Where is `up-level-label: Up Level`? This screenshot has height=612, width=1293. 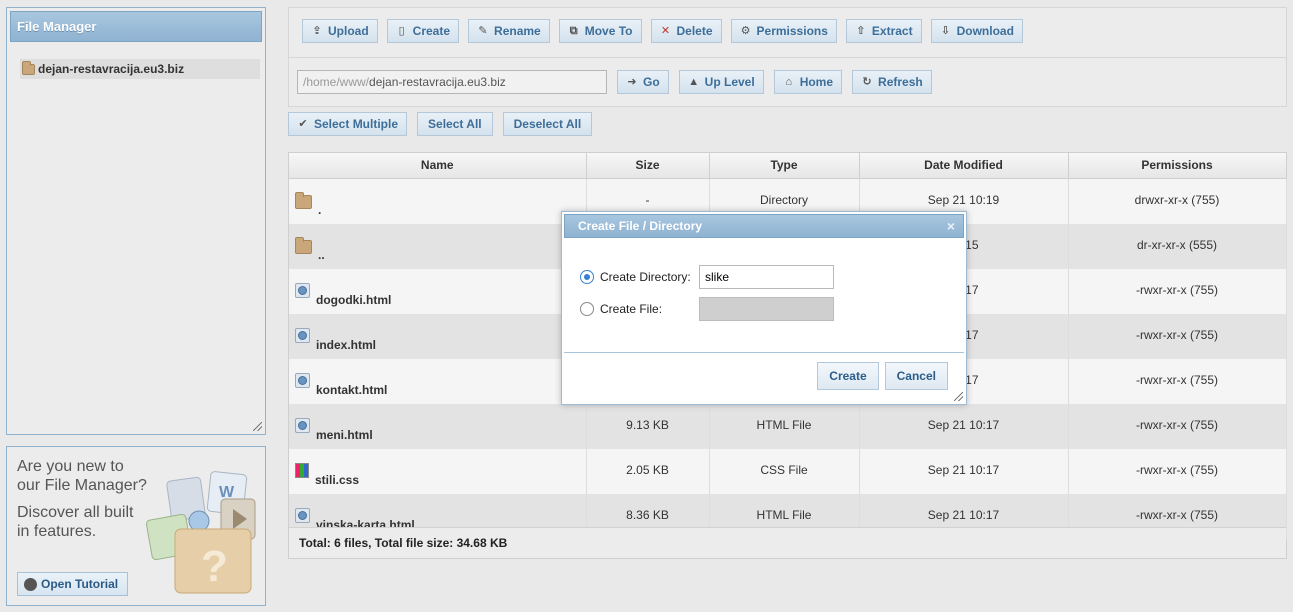 up-level-label: Up Level is located at coordinates (729, 82).